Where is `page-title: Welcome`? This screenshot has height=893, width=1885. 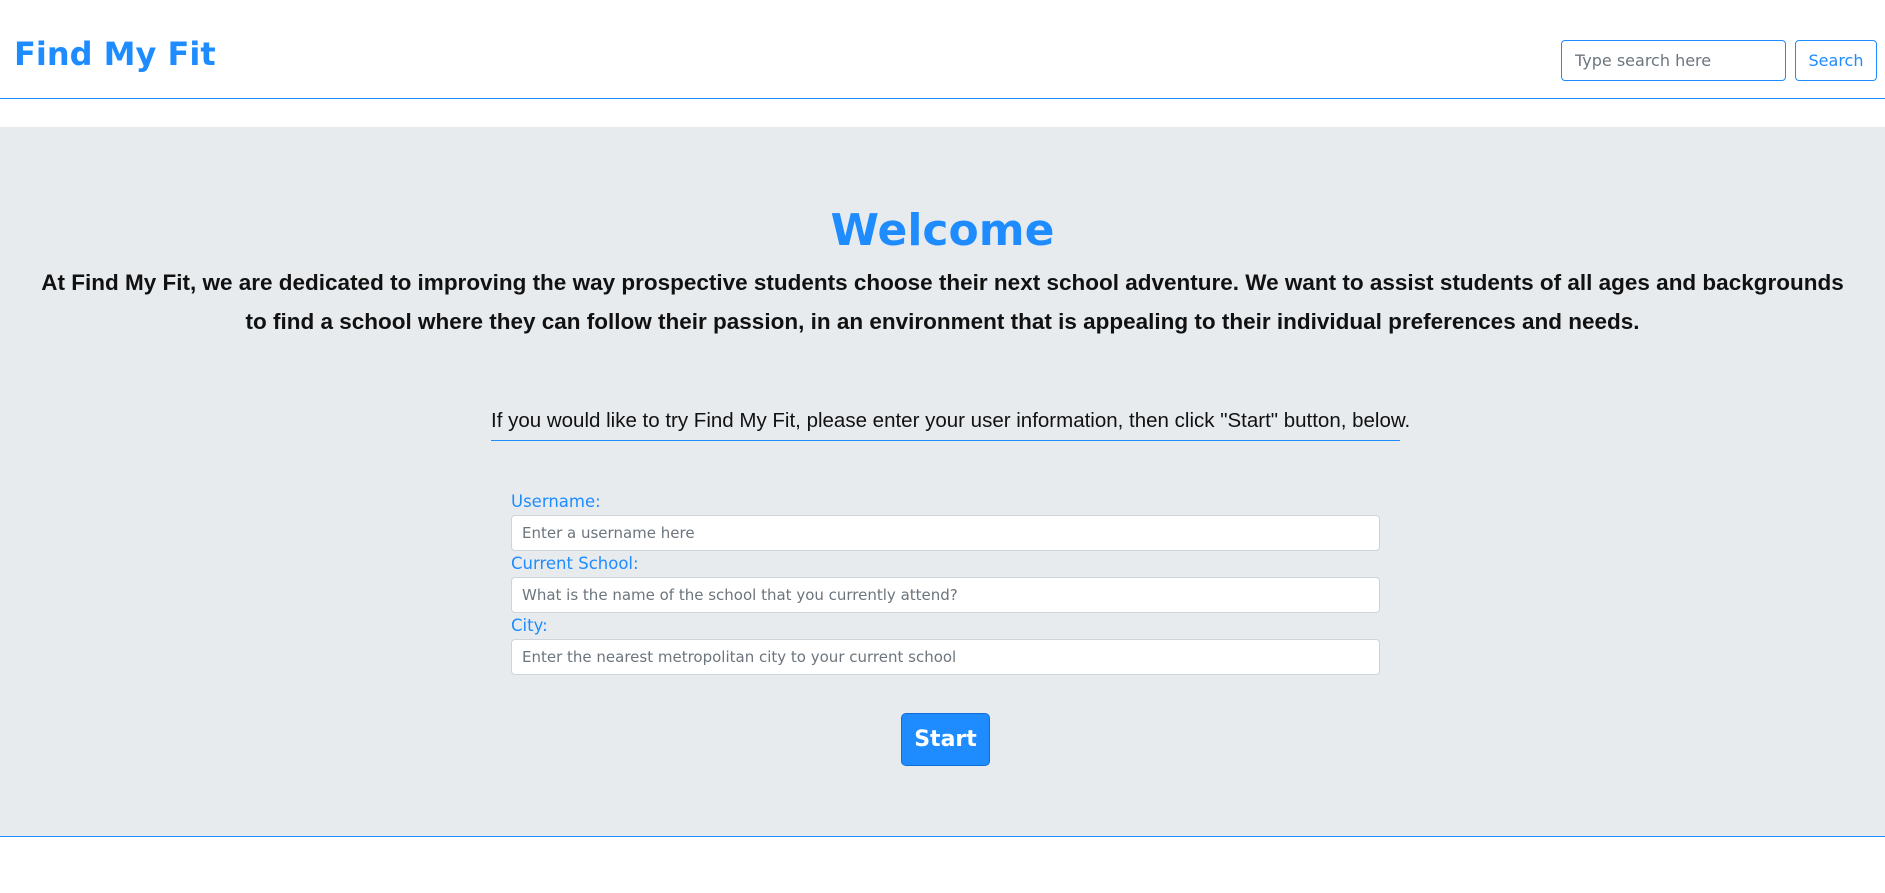
page-title: Welcome is located at coordinates (942, 230).